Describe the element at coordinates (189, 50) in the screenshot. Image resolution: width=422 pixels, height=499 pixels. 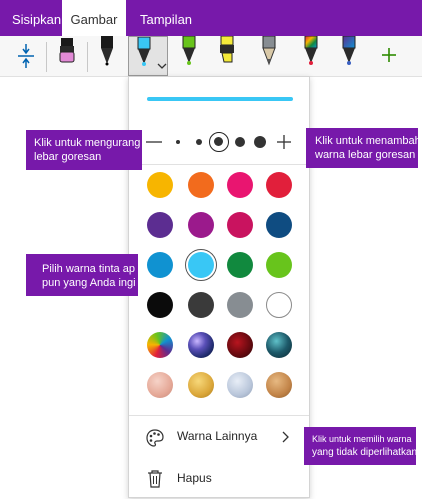
I see `pen-green-icon` at that location.